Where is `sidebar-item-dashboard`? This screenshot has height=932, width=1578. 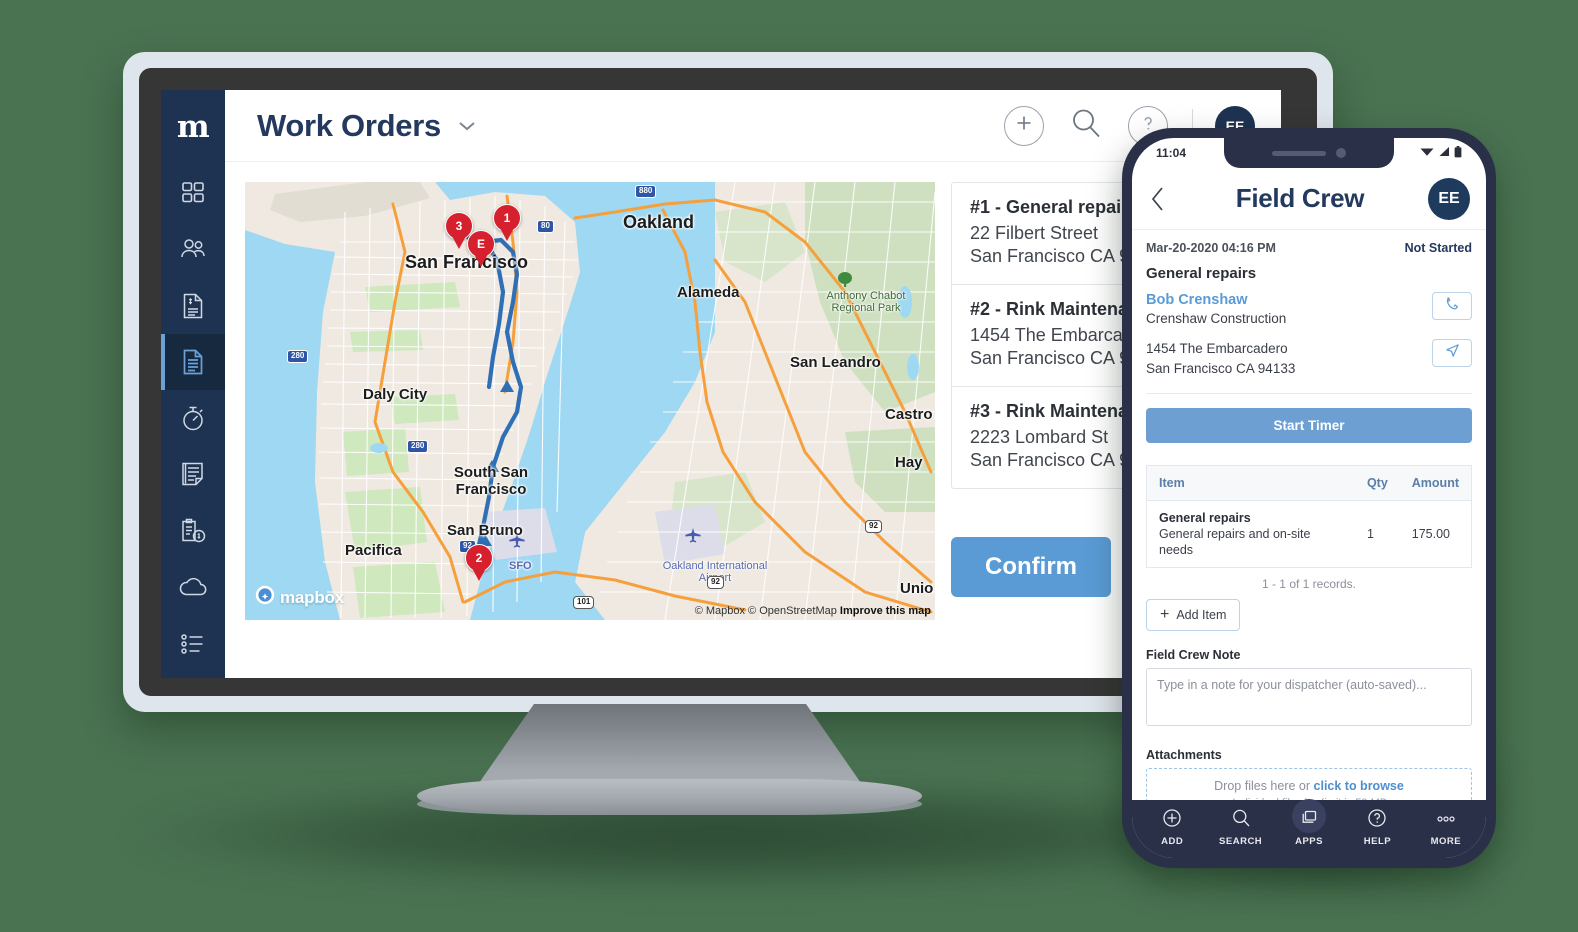
sidebar-item-dashboard is located at coordinates (193, 193).